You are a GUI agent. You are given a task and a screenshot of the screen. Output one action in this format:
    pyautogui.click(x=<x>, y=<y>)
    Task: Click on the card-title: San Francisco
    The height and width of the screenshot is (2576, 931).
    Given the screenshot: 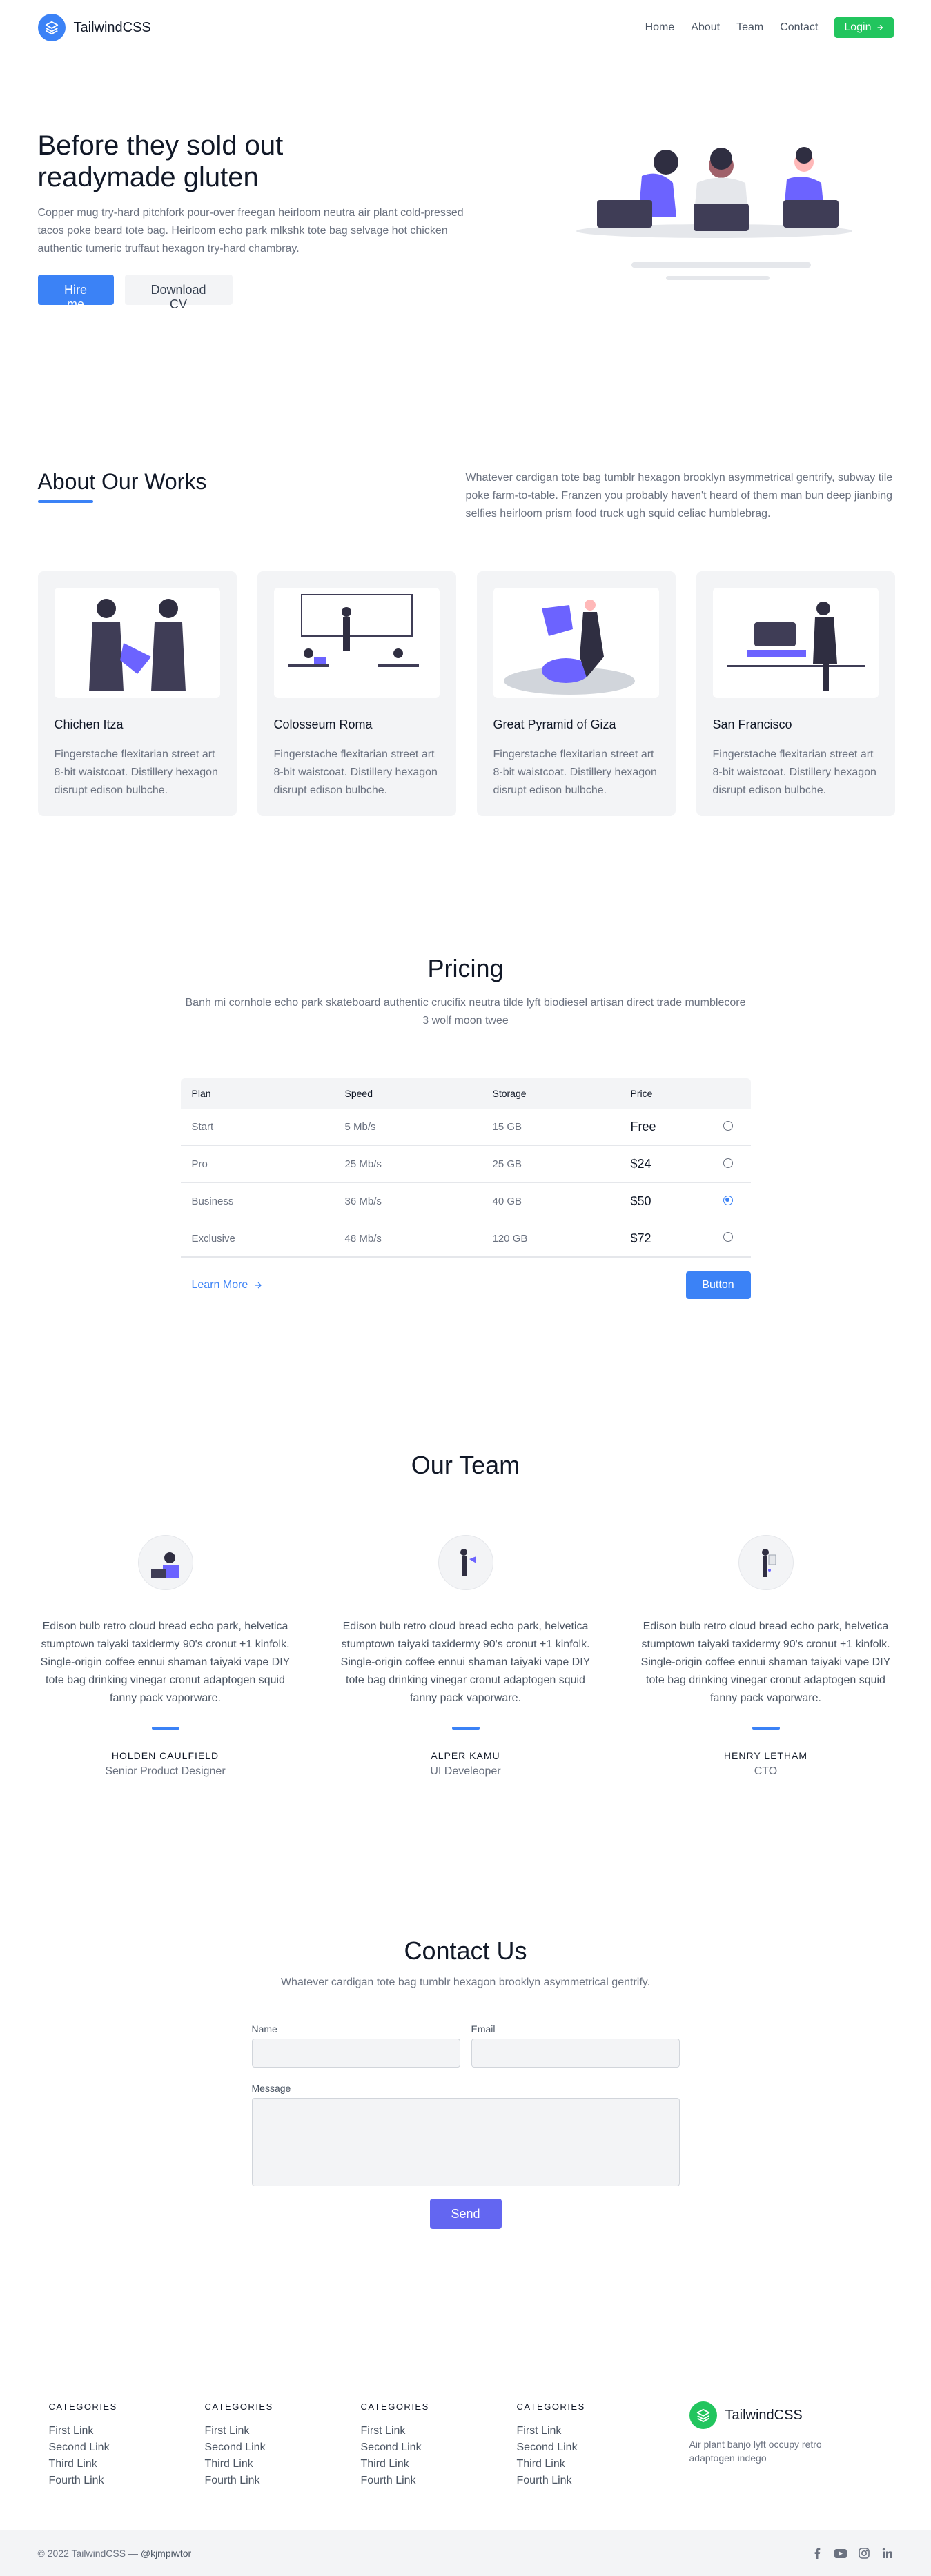 What is the action you would take?
    pyautogui.click(x=752, y=724)
    